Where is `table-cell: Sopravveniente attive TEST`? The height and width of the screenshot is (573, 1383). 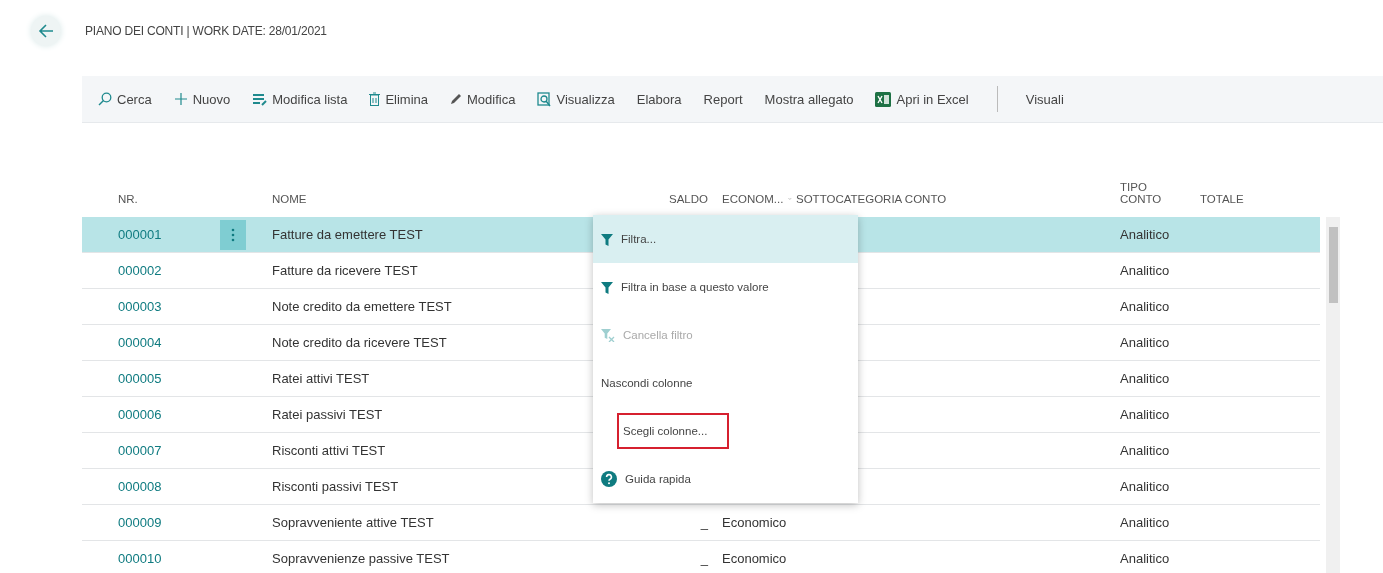 table-cell: Sopravveniente attive TEST is located at coordinates (353, 522).